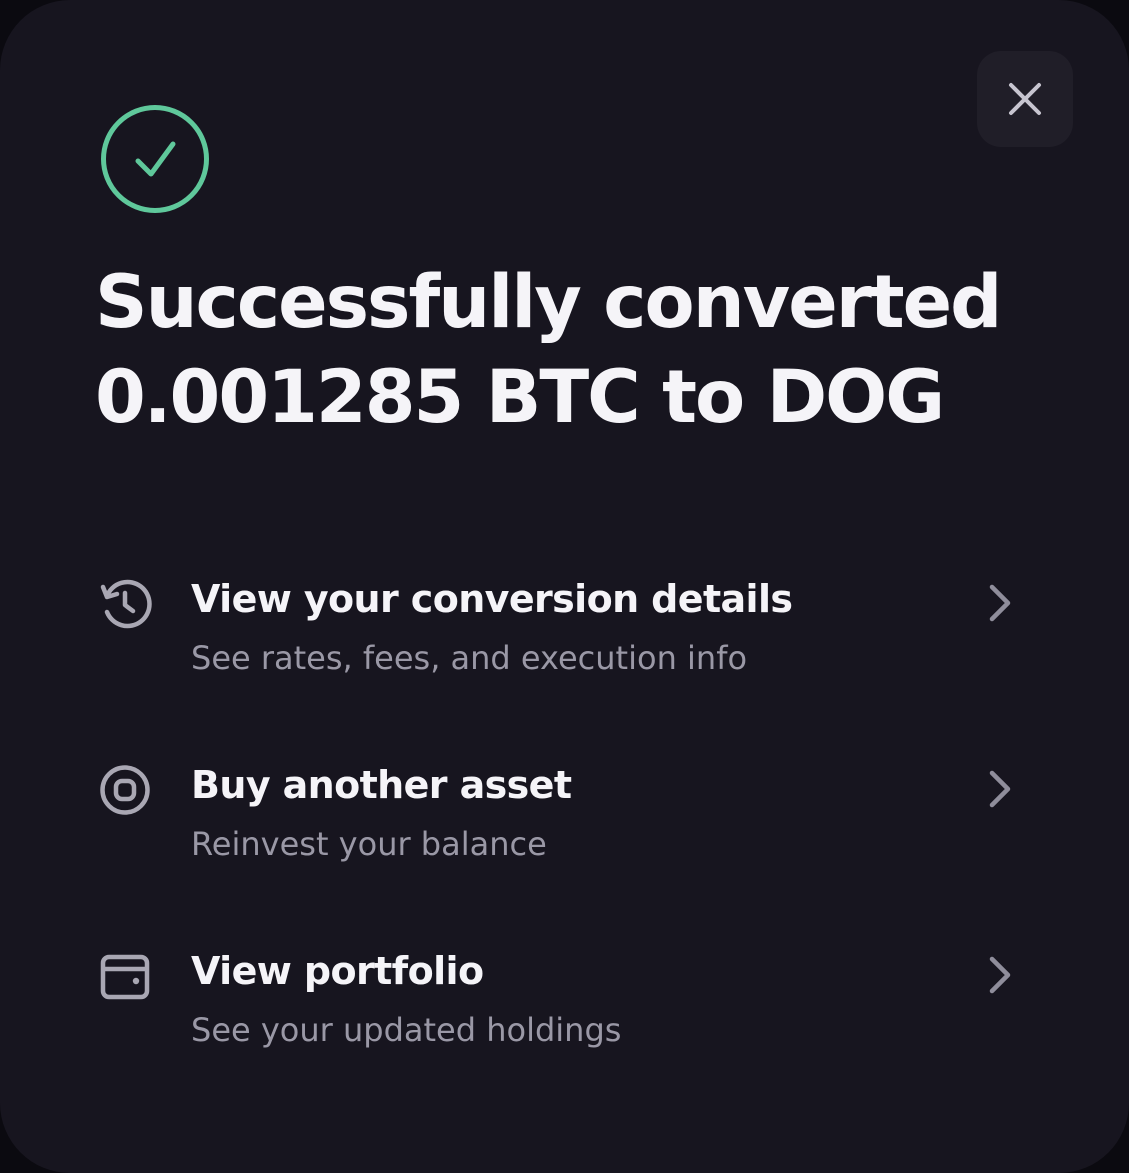 This screenshot has height=1173, width=1129. Describe the element at coordinates (520, 397) in the screenshot. I see `title-line-2: 0.001285 BTC to DOG` at that location.